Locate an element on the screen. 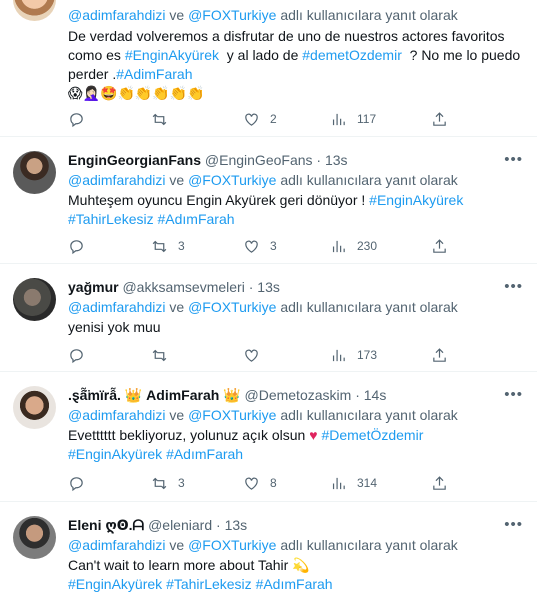  tweet-actions: 173 is located at coordinates (263, 355).